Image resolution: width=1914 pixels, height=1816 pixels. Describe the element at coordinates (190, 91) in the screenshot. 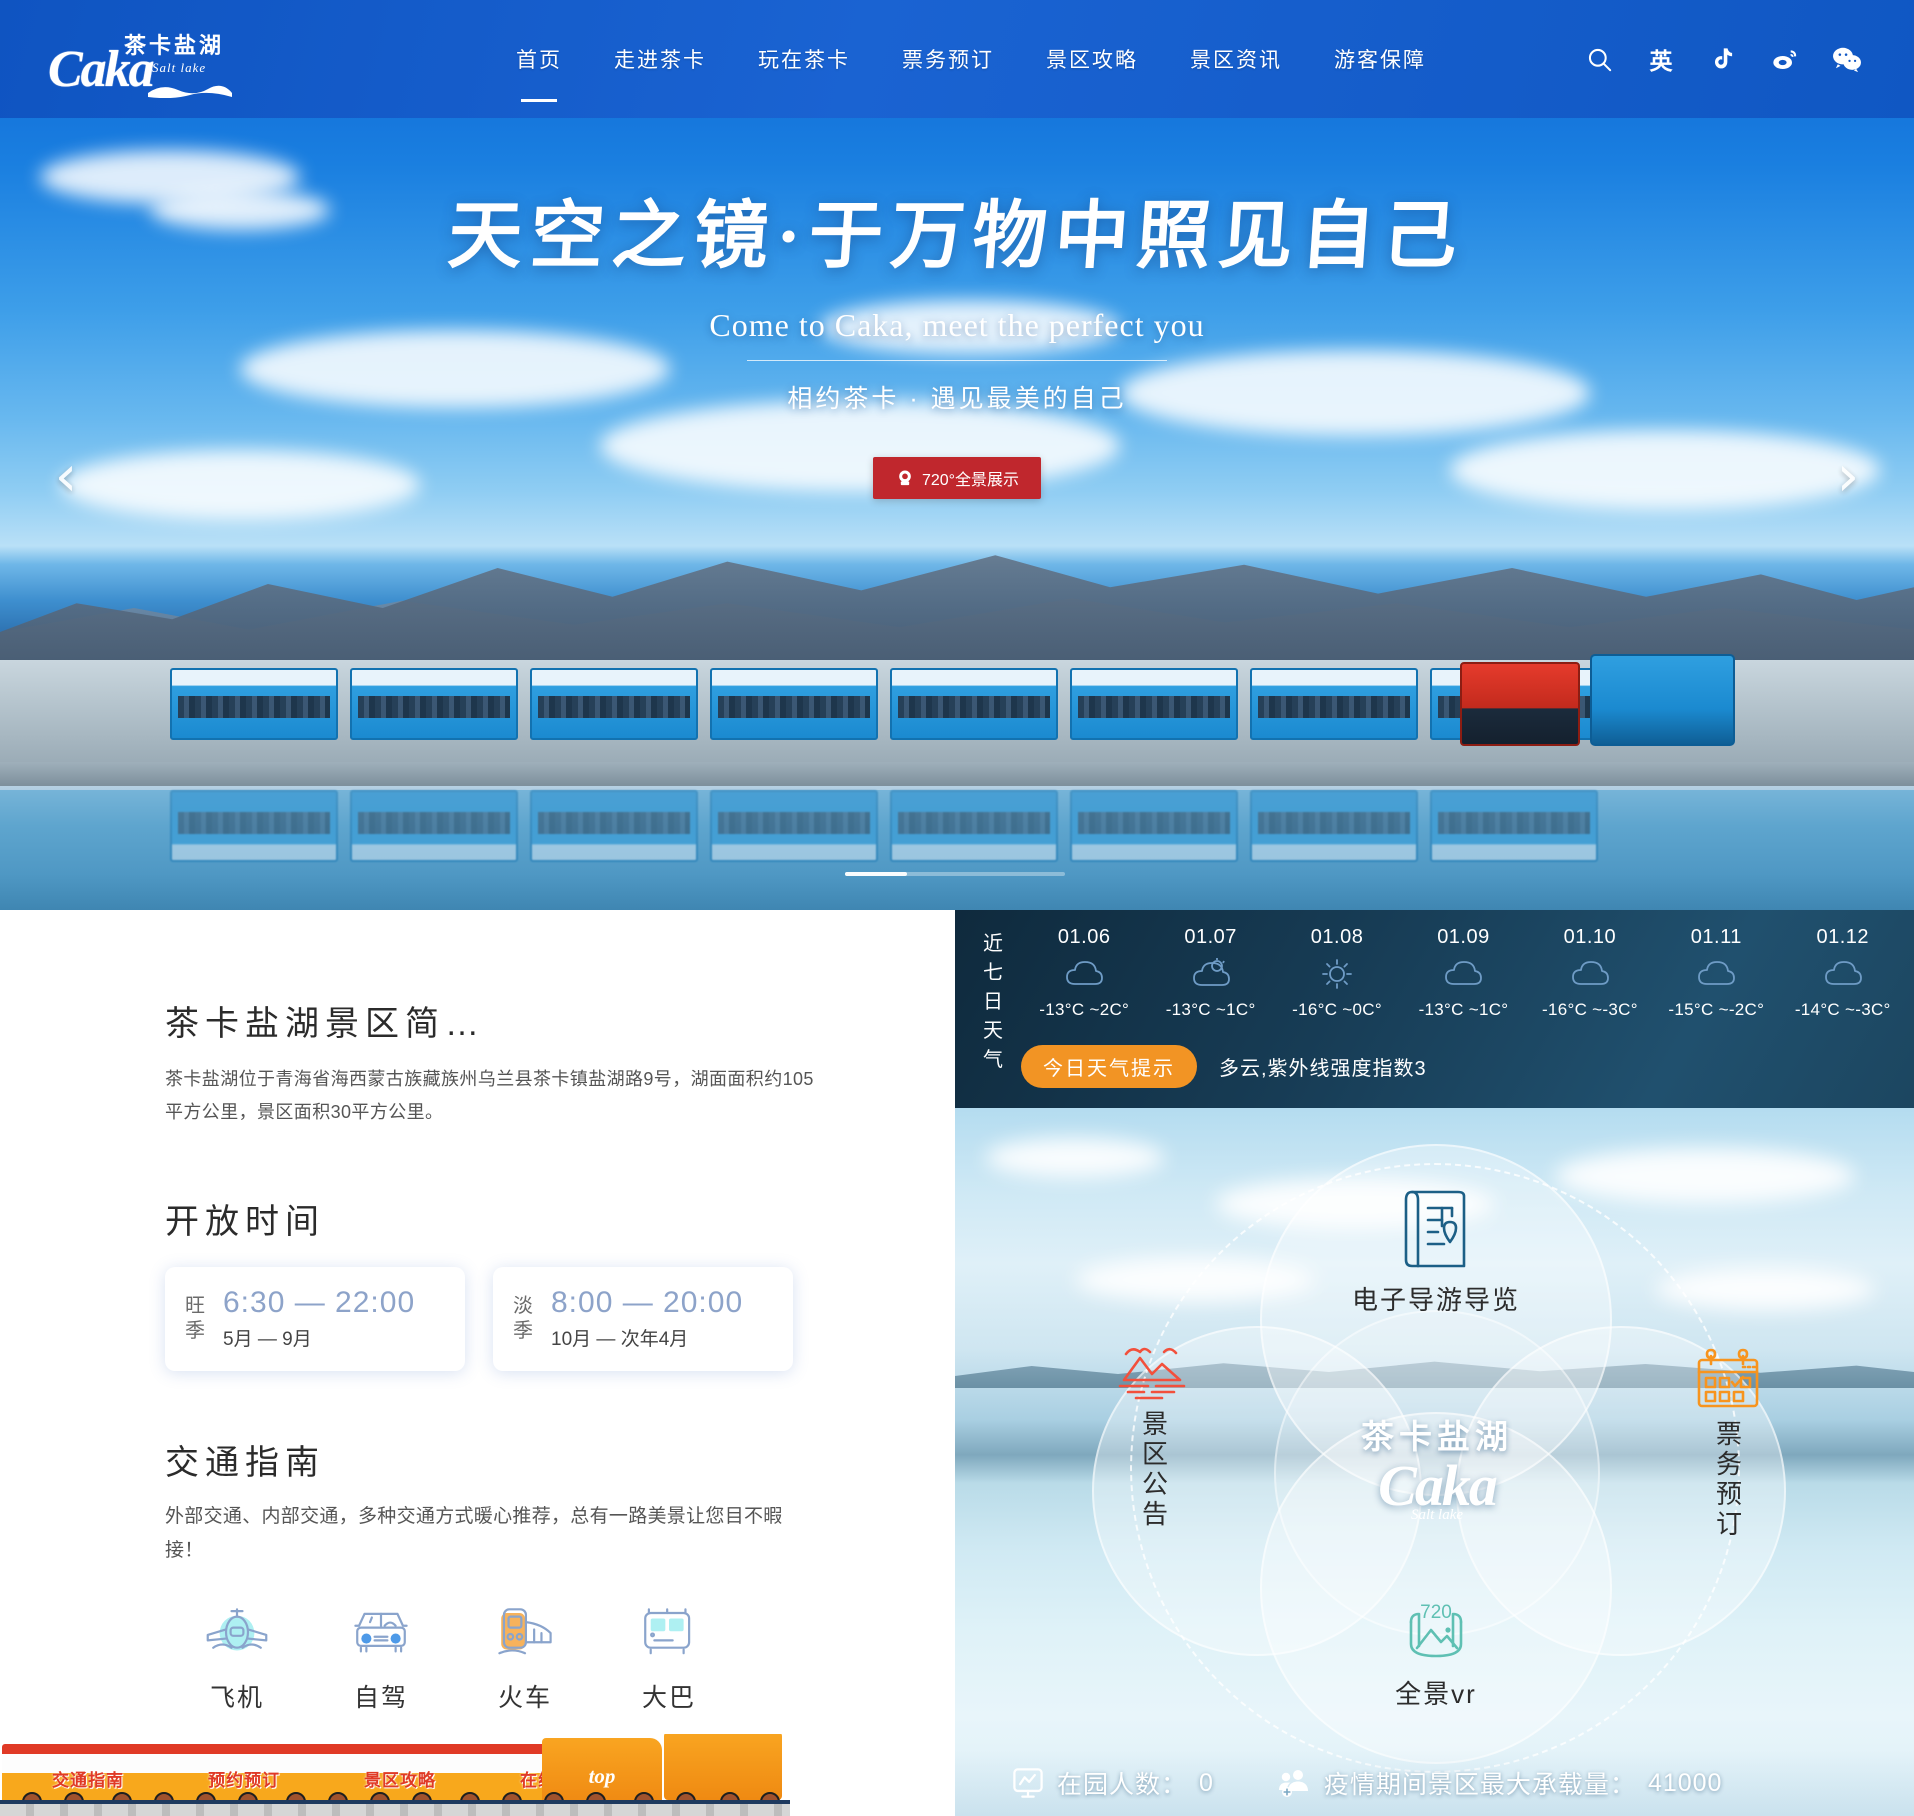

I see `wave-icon` at that location.